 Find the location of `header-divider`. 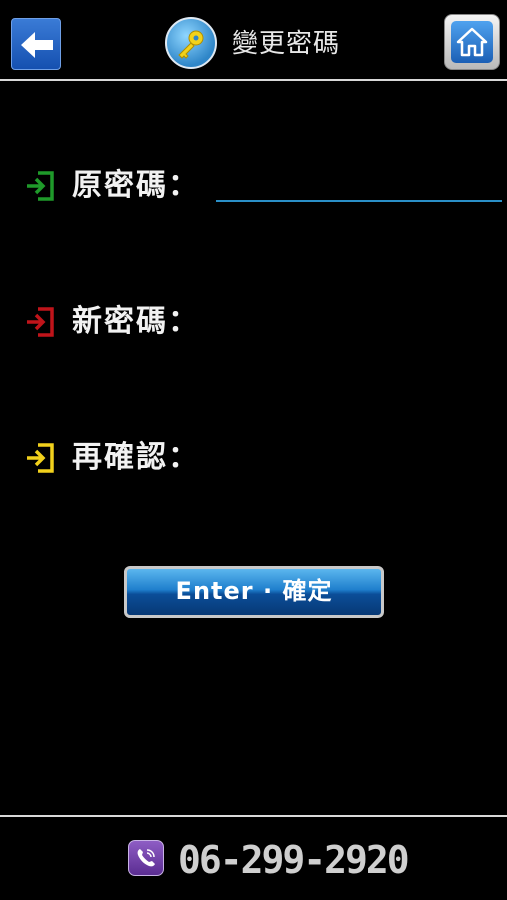

header-divider is located at coordinates (253, 80).